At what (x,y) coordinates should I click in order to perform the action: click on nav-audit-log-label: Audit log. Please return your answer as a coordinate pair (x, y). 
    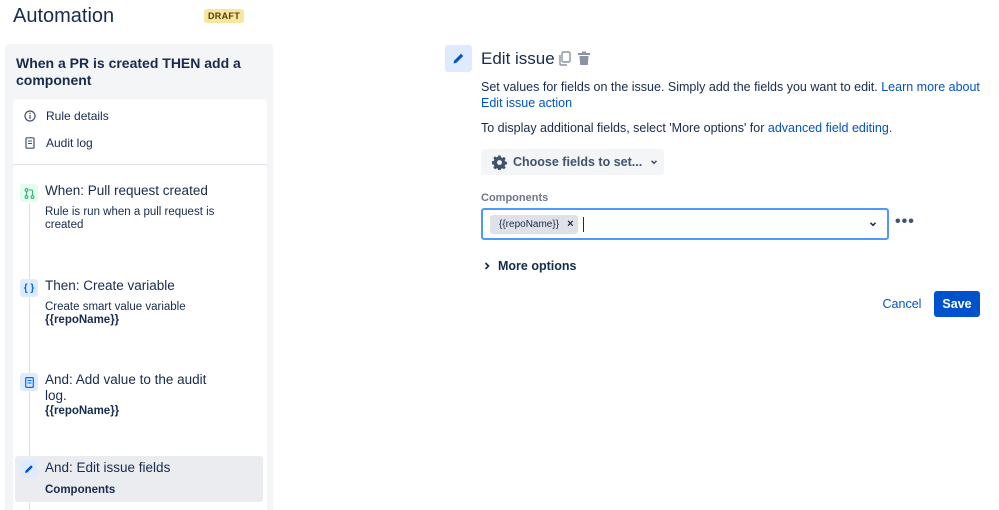
    Looking at the image, I should click on (69, 143).